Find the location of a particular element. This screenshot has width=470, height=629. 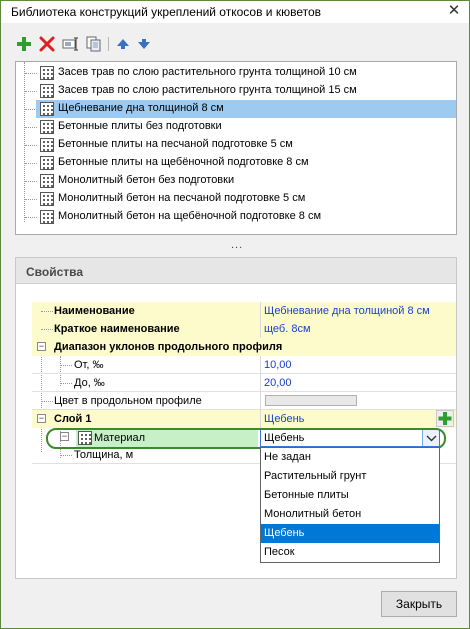

property-value: Щебень is located at coordinates (284, 419).